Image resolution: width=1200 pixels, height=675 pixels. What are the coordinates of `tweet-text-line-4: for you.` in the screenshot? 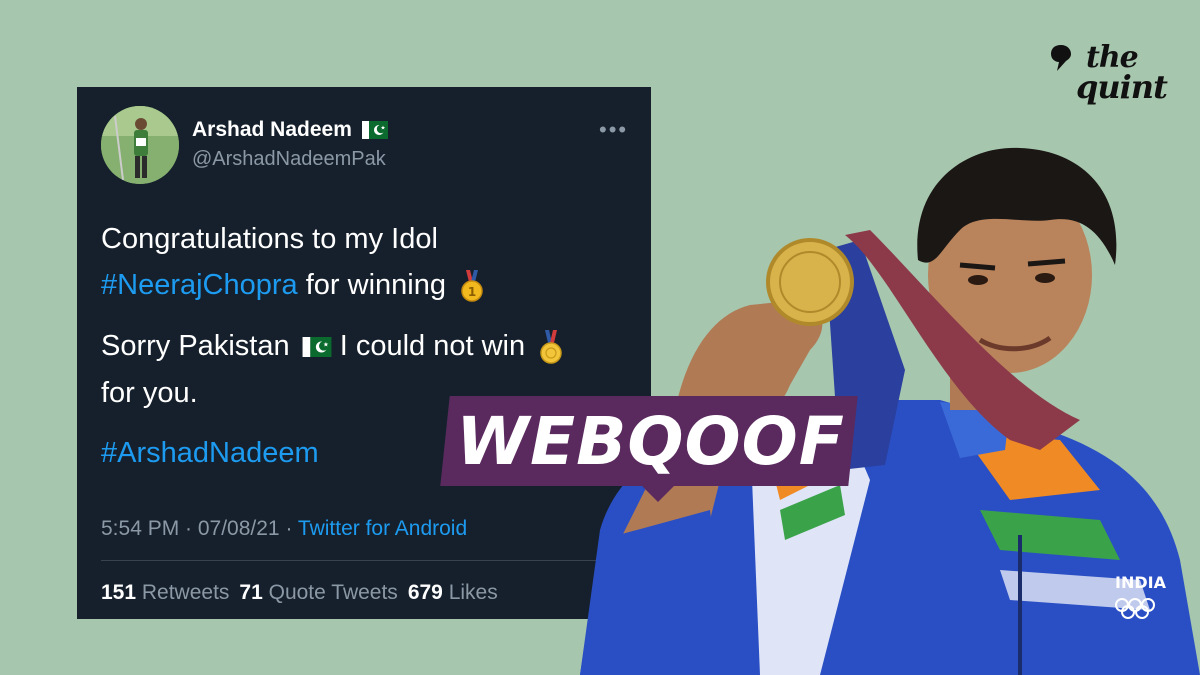 It's located at (149, 393).